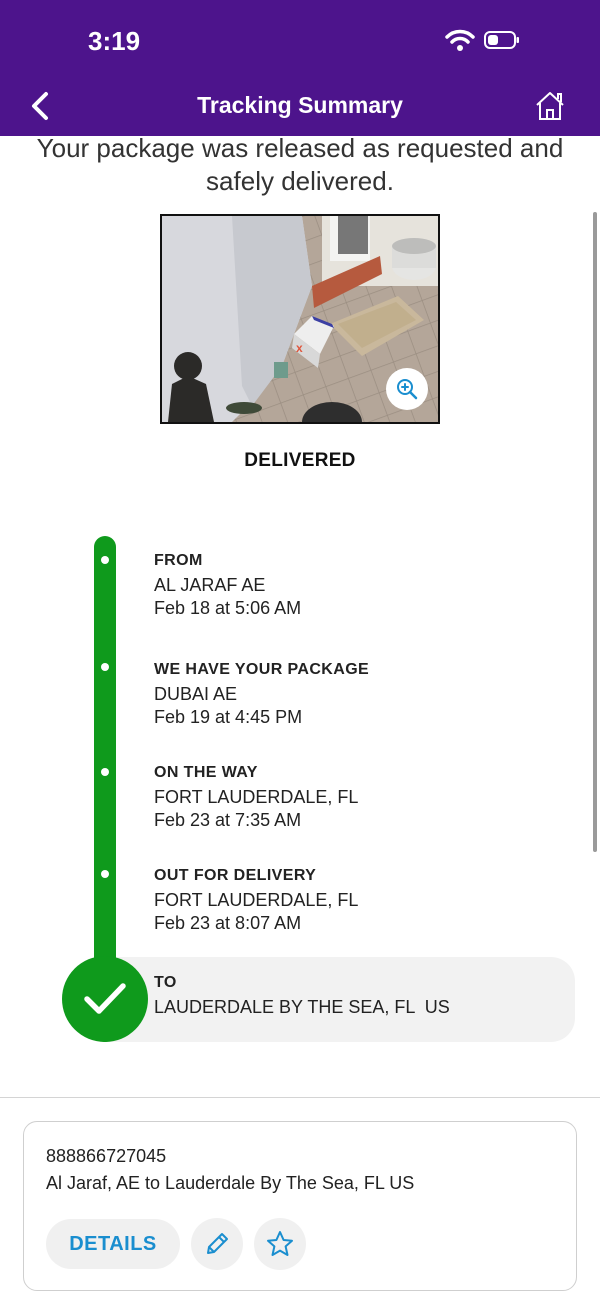 This screenshot has width=600, height=1300. Describe the element at coordinates (262, 669) in the screenshot. I see `event-title: WE HAVE YOUR PACKAGE` at that location.